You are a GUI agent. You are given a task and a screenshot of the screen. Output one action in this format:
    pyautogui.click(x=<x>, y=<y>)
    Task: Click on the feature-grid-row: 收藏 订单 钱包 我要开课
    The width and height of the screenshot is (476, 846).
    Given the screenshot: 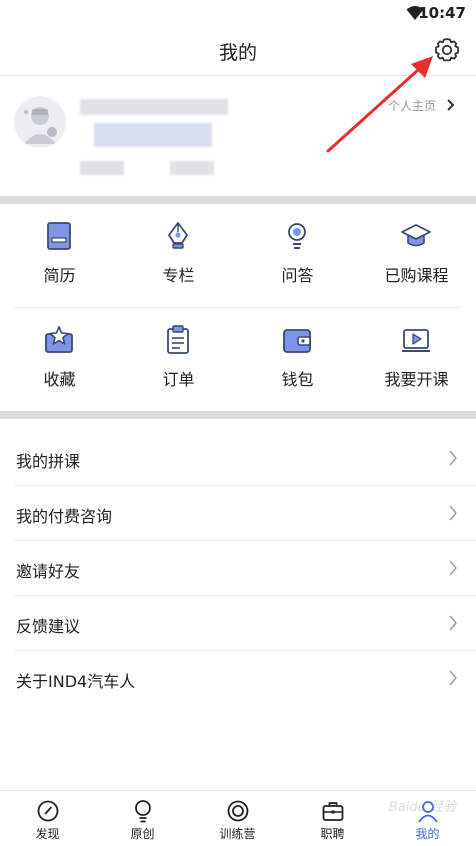 What is the action you would take?
    pyautogui.click(x=238, y=360)
    